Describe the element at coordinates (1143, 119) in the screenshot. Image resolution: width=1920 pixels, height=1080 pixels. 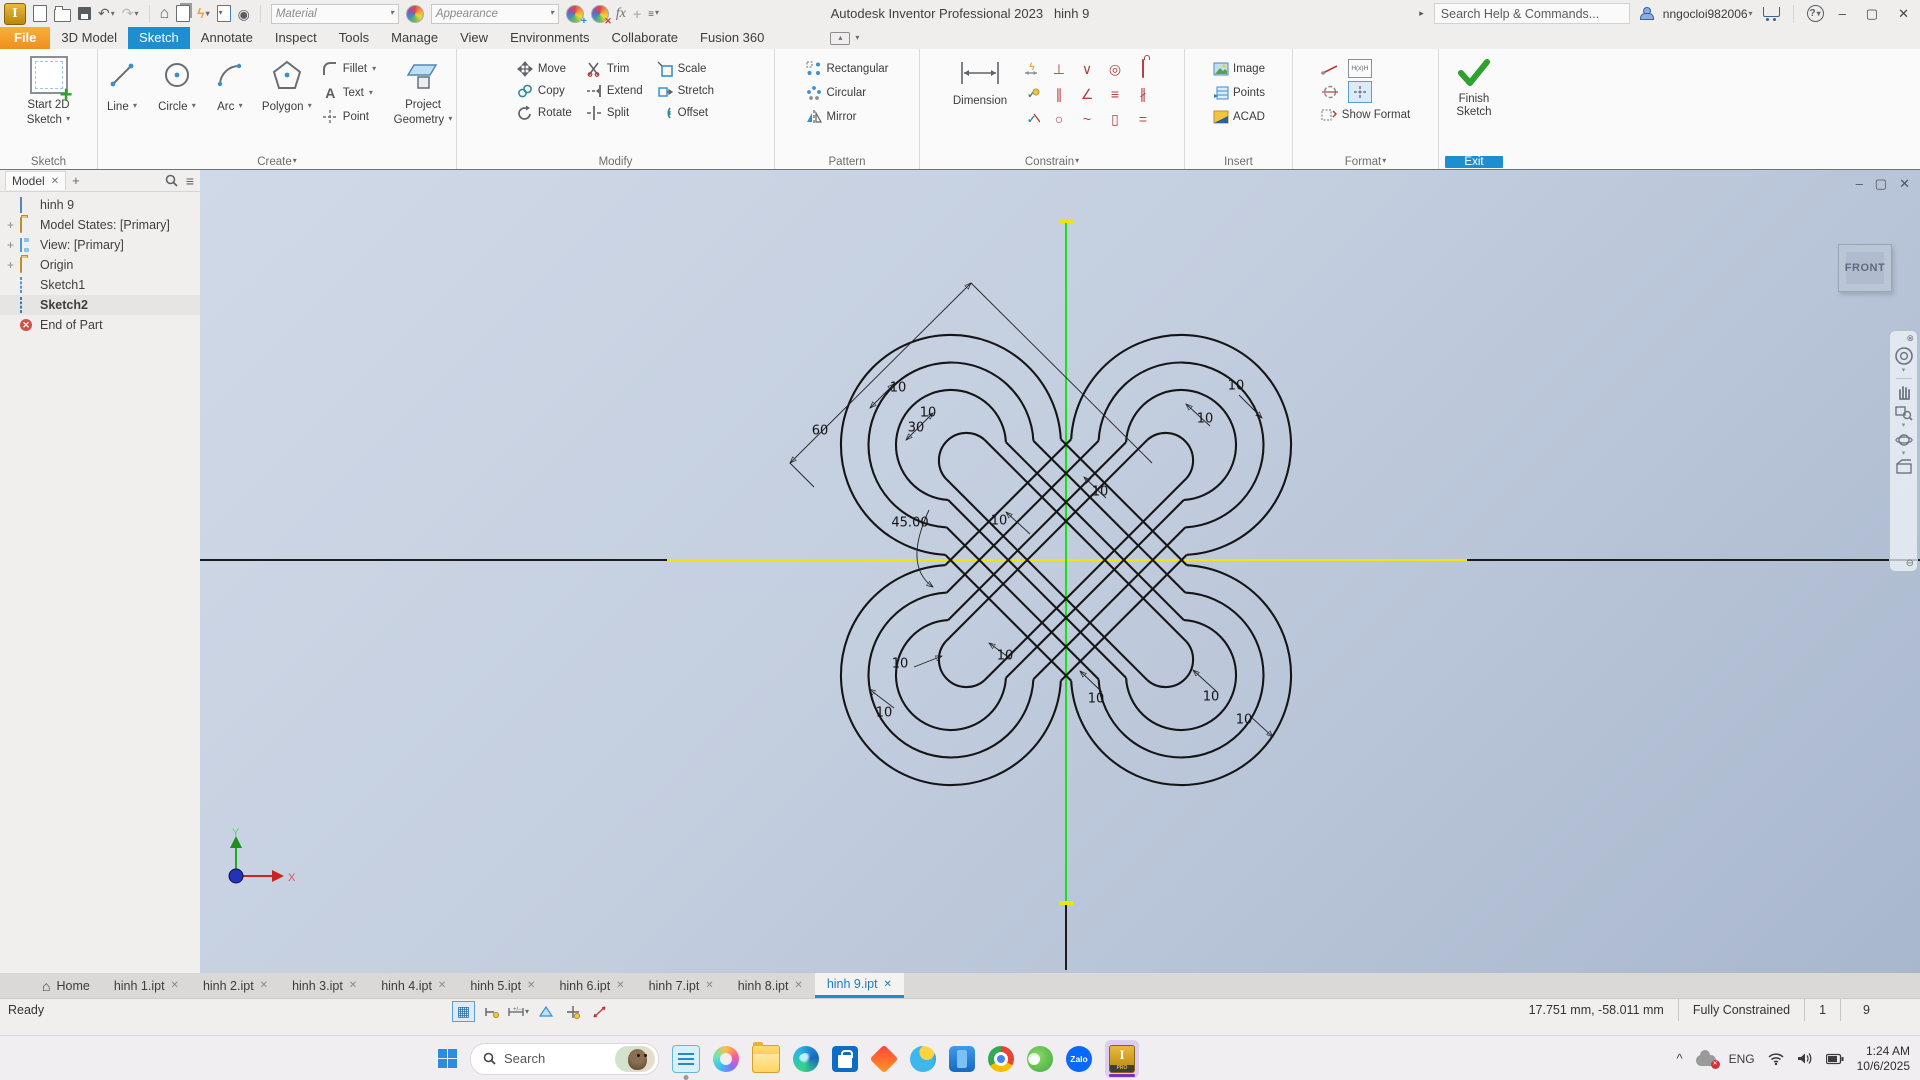
I see `equal-constraint-icon: =` at that location.